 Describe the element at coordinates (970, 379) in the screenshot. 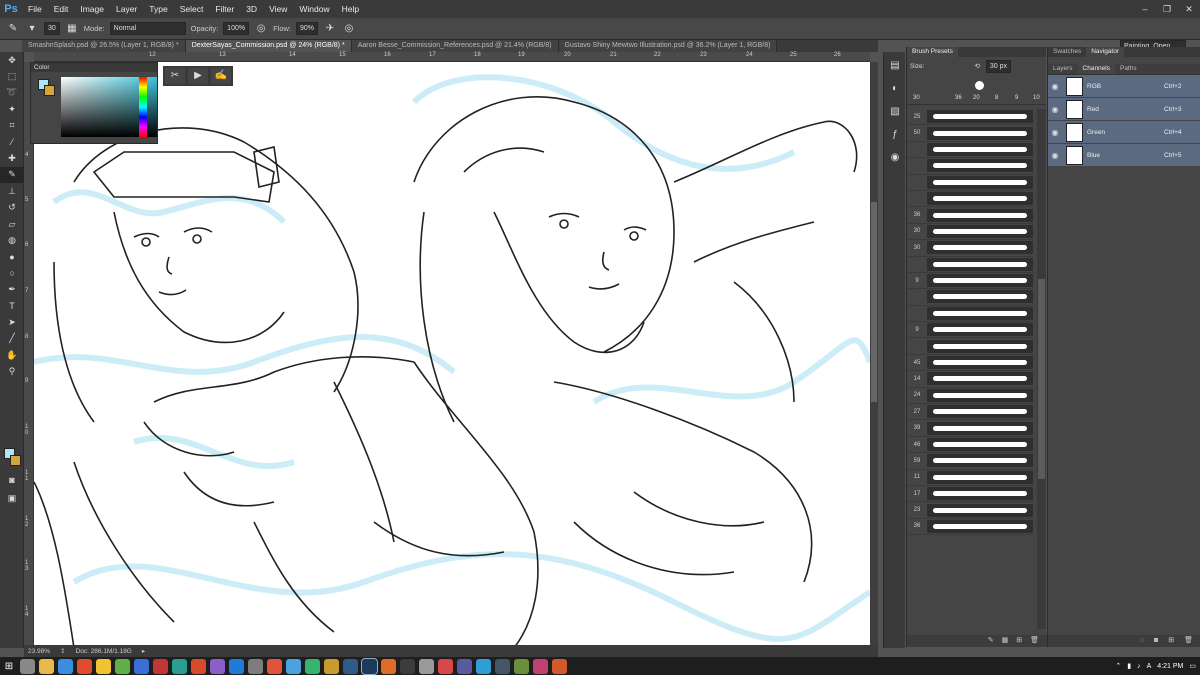

I see `brush-preset-row: 14` at that location.